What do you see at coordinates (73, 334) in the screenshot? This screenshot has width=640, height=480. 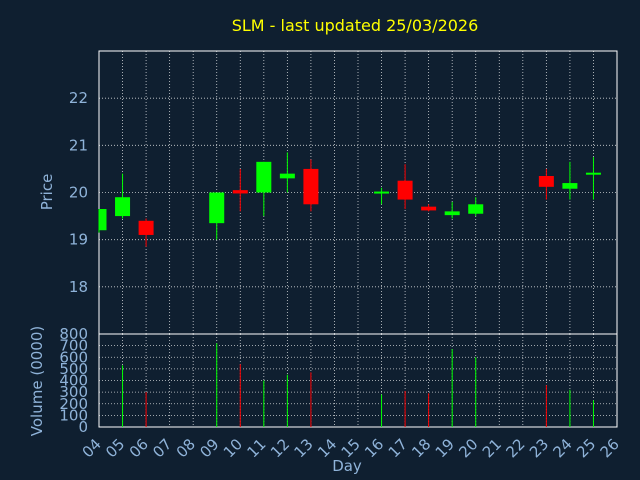 I see `volume-tick-label: 800` at bounding box center [73, 334].